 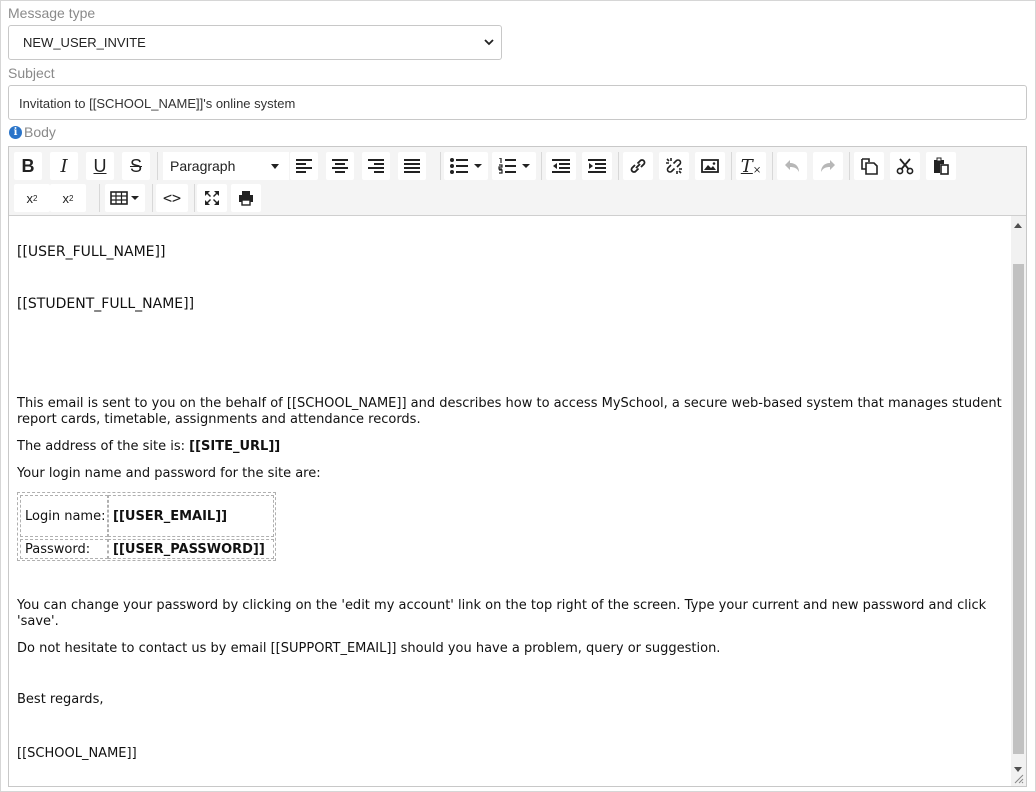 I want to click on bullet-list-button, so click(x=466, y=166).